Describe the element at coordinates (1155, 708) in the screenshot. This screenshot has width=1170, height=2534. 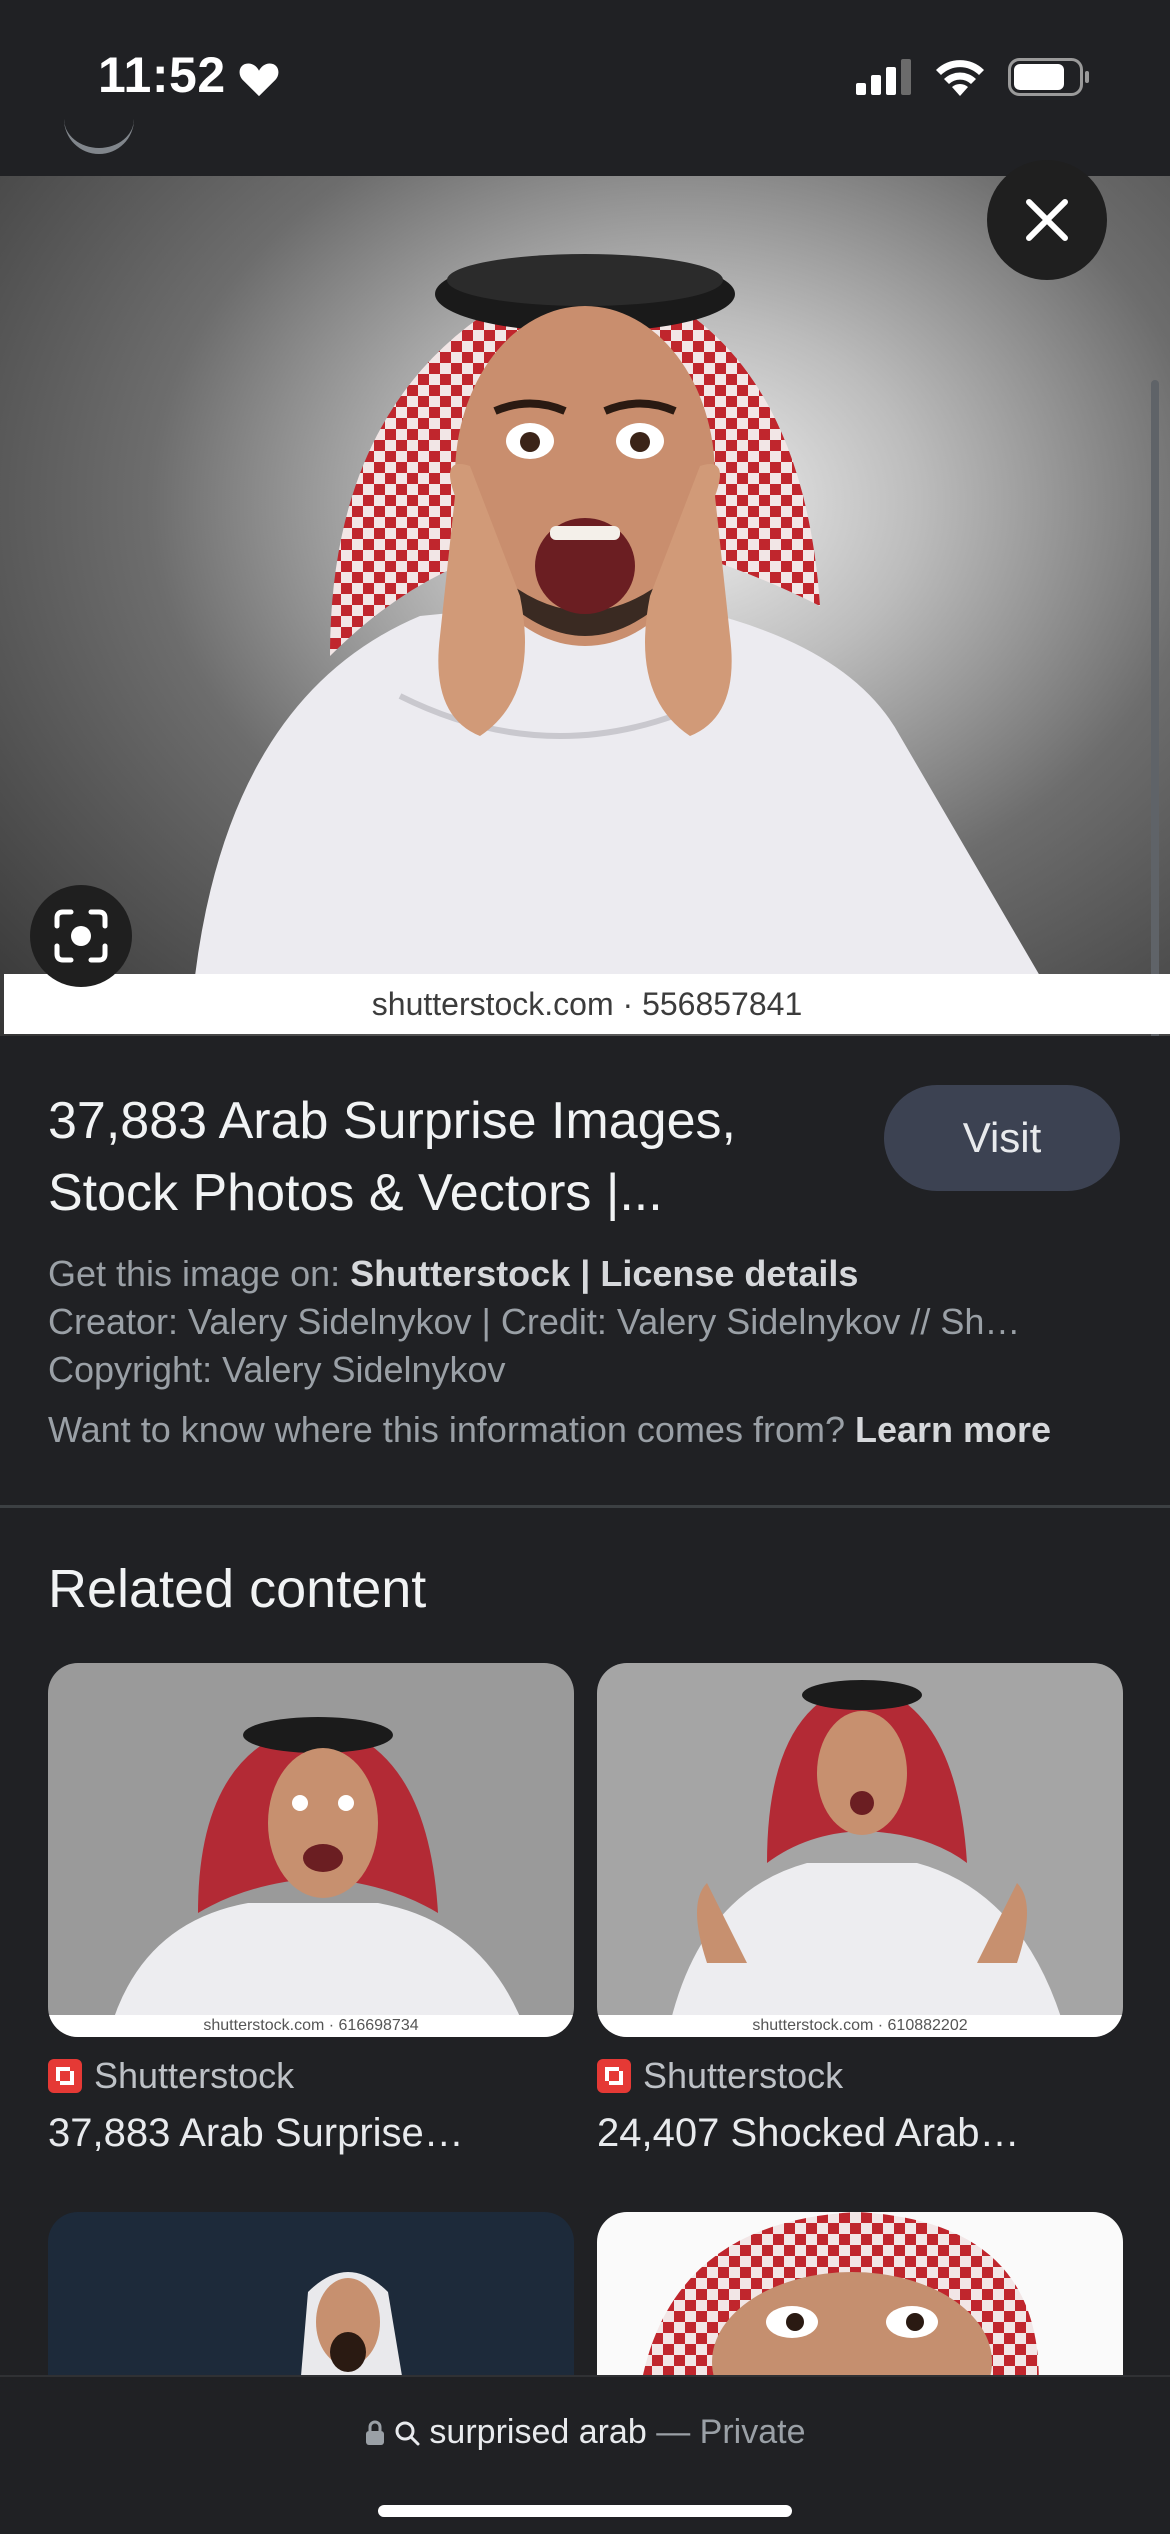
I see `scrollbar` at that location.